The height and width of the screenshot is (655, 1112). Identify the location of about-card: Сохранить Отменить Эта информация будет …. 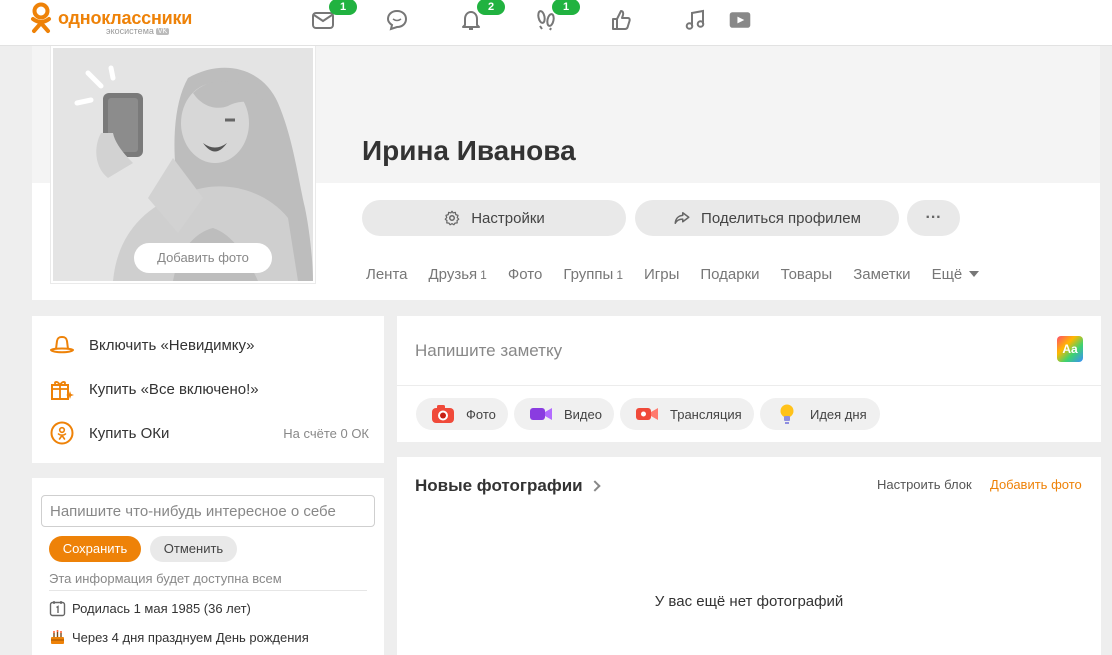
(208, 566).